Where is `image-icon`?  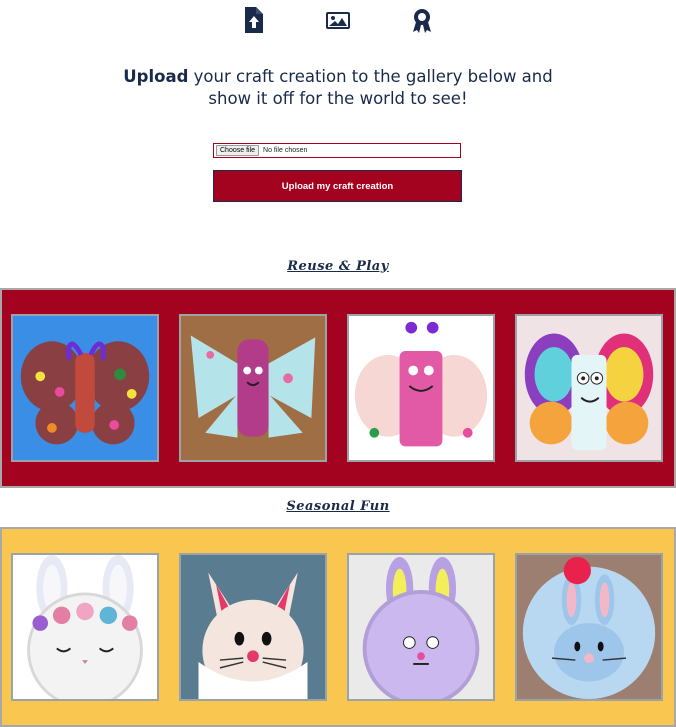
image-icon is located at coordinates (338, 20).